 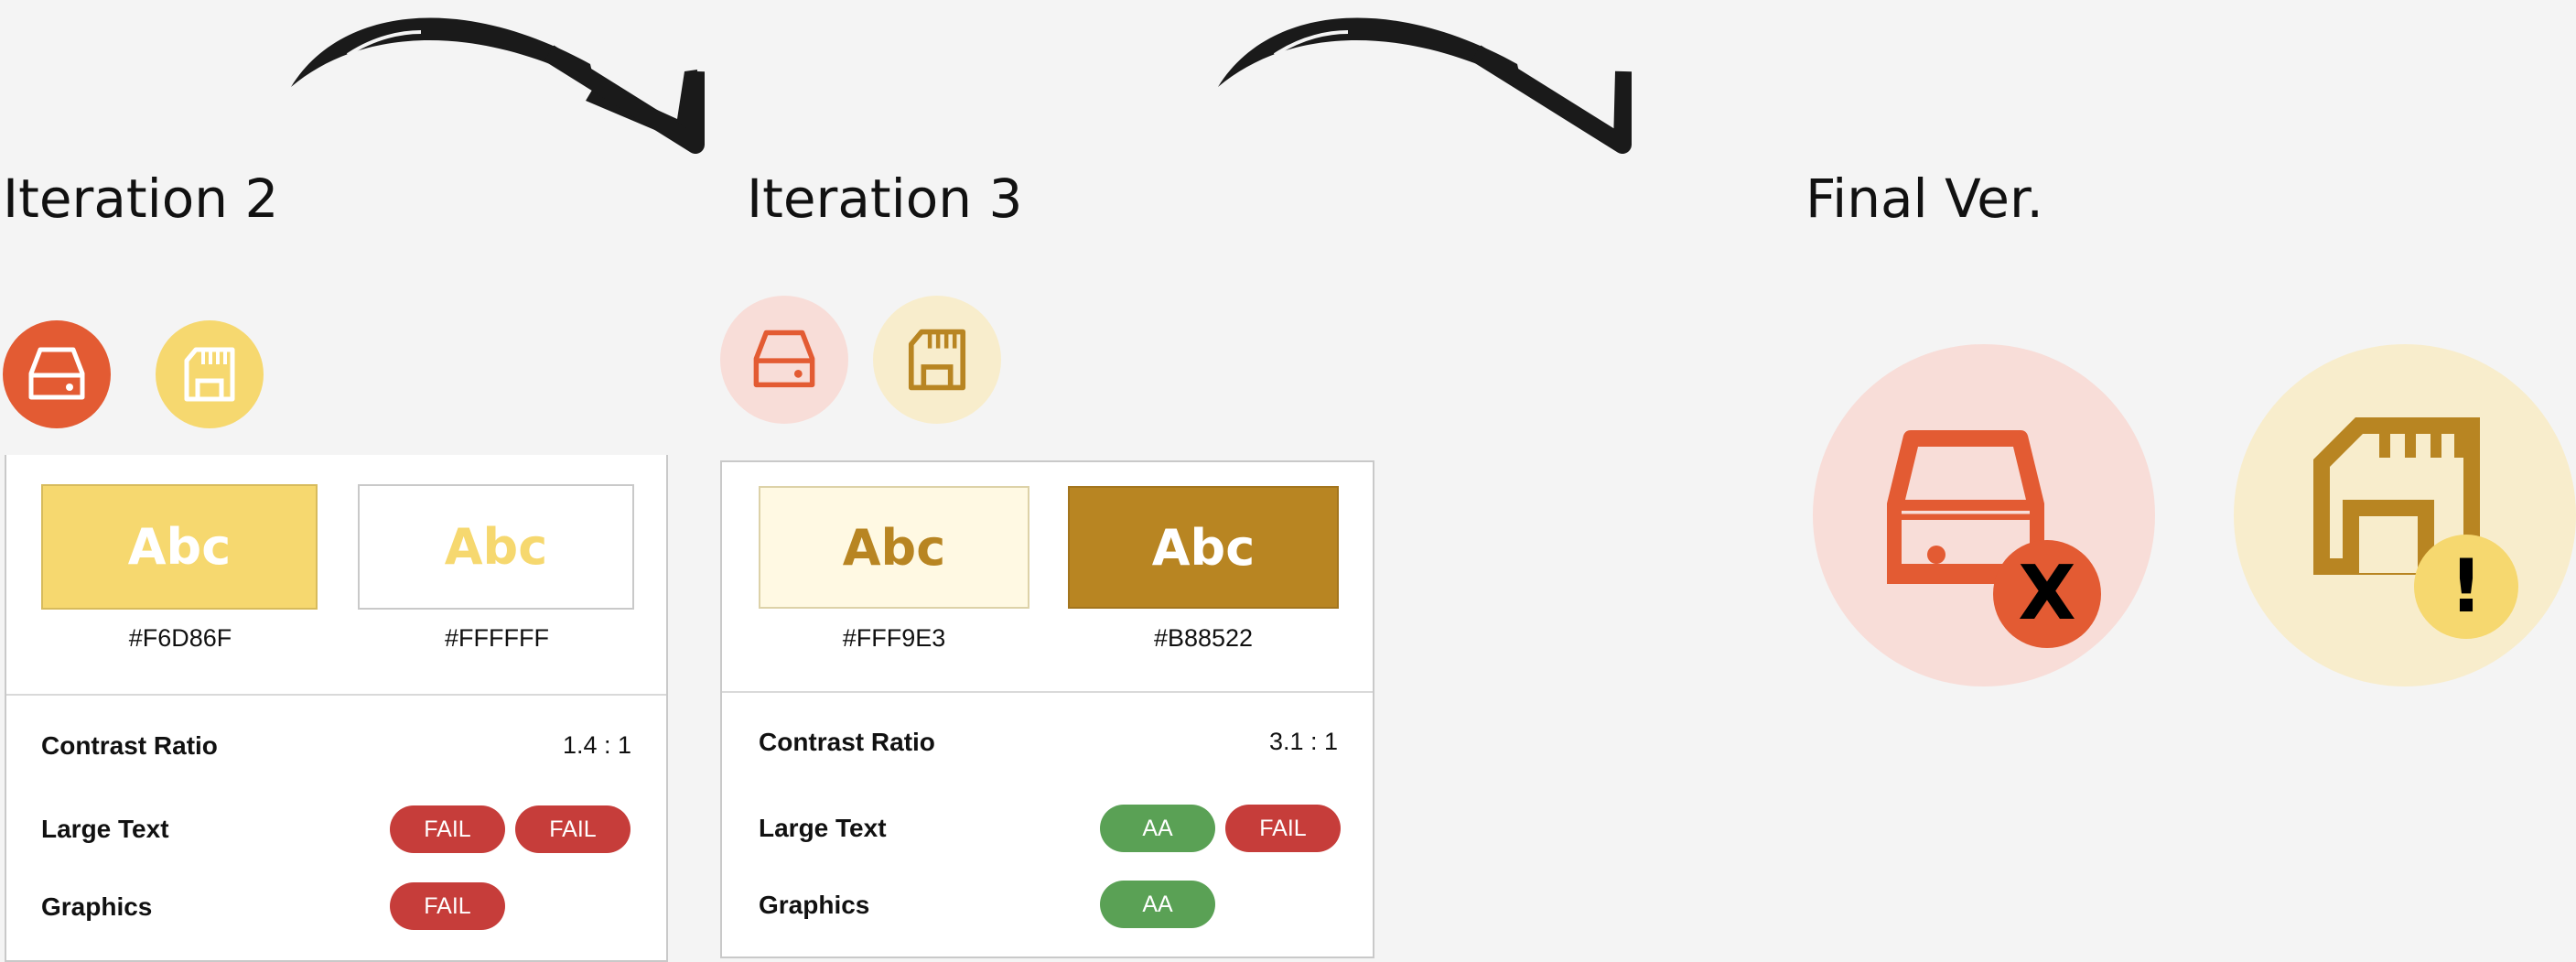 What do you see at coordinates (2466, 587) in the screenshot?
I see `warning-badge: !` at bounding box center [2466, 587].